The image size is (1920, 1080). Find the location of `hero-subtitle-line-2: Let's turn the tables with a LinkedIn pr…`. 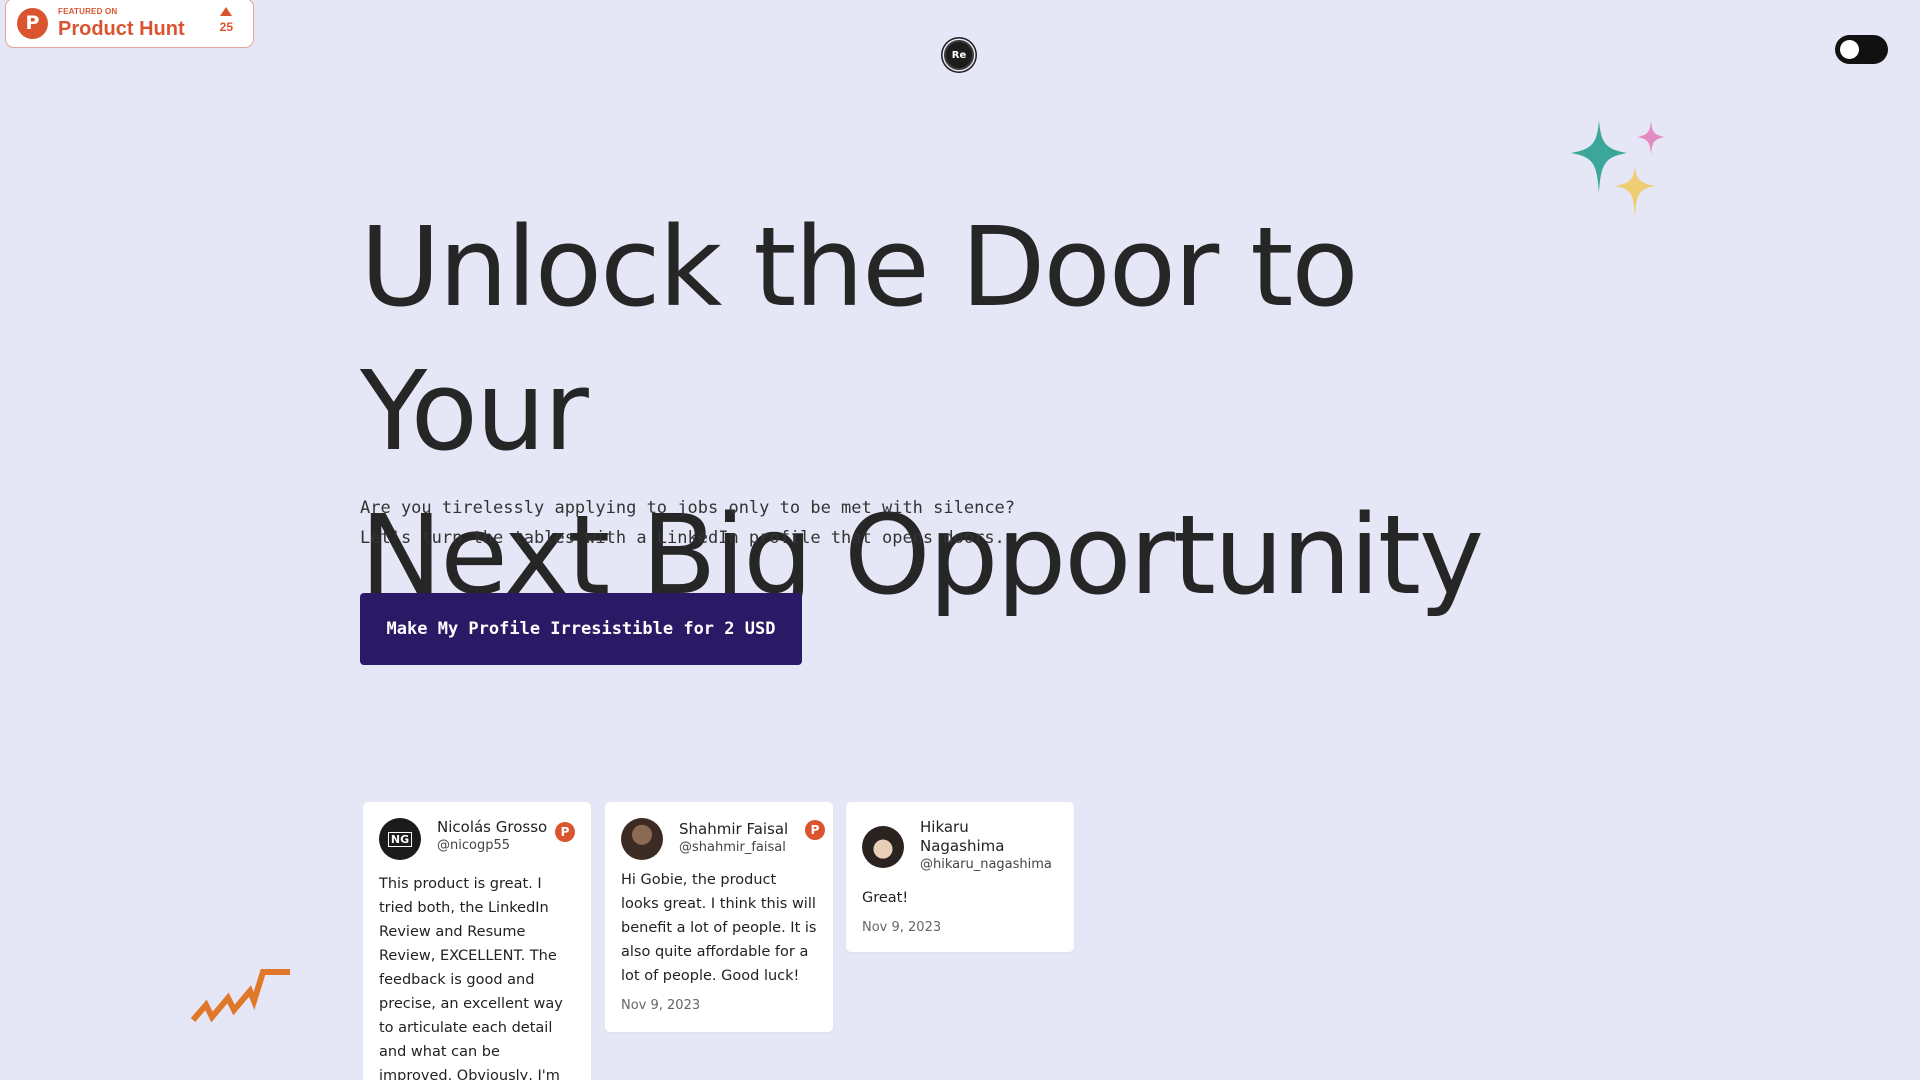

hero-subtitle-line-2: Let's turn the tables with a LinkedIn pr… is located at coordinates (682, 538).